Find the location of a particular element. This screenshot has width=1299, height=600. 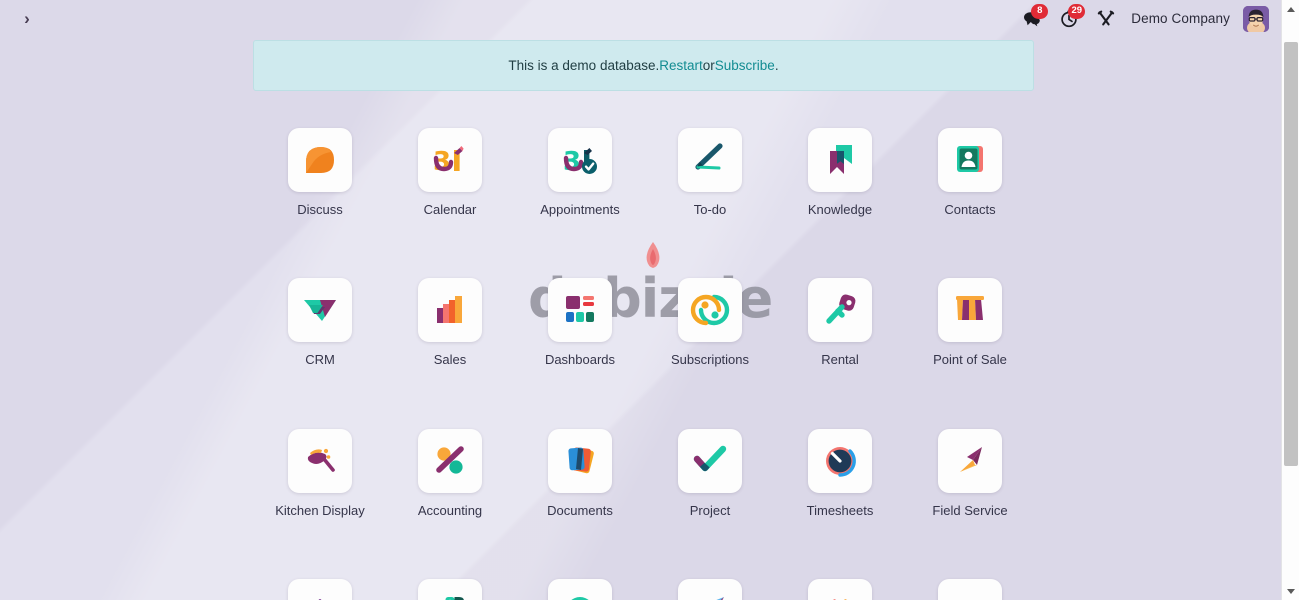

app-label: Timesheets is located at coordinates (840, 510).